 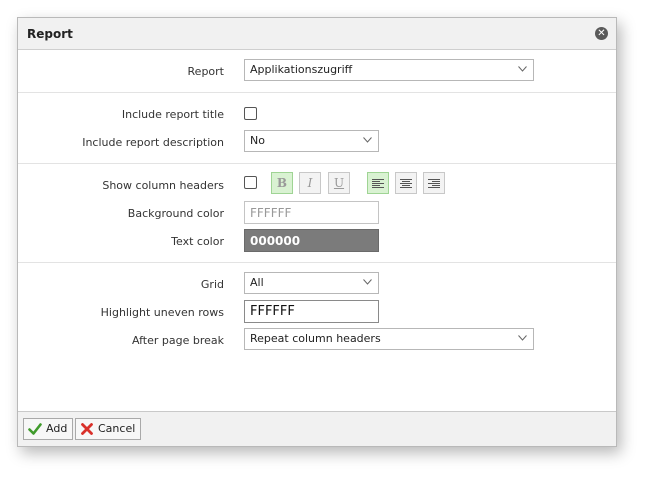 What do you see at coordinates (172, 114) in the screenshot?
I see `include-title-label: Include report title` at bounding box center [172, 114].